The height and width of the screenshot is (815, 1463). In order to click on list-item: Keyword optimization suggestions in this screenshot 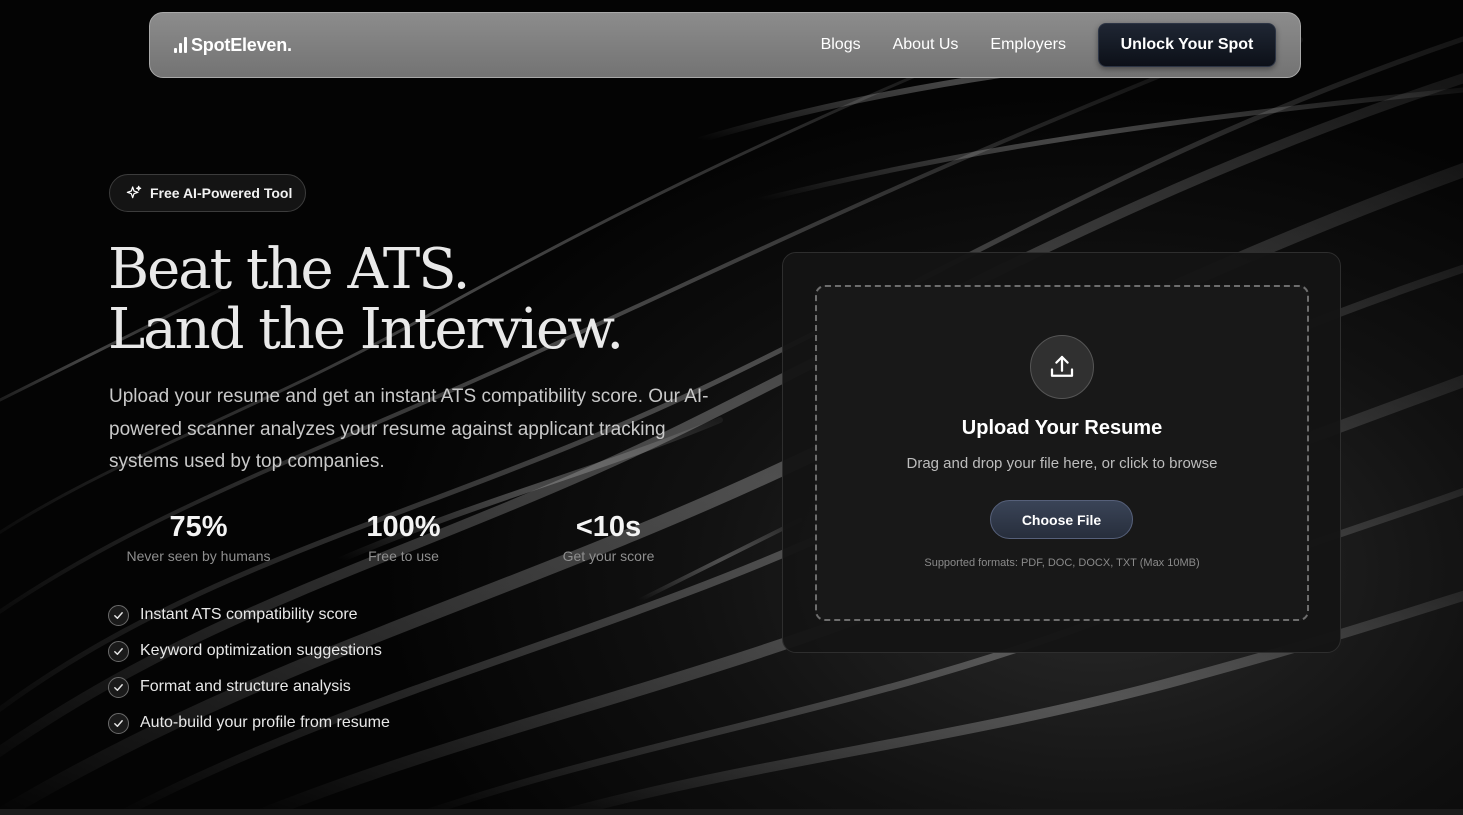, I will do `click(249, 651)`.